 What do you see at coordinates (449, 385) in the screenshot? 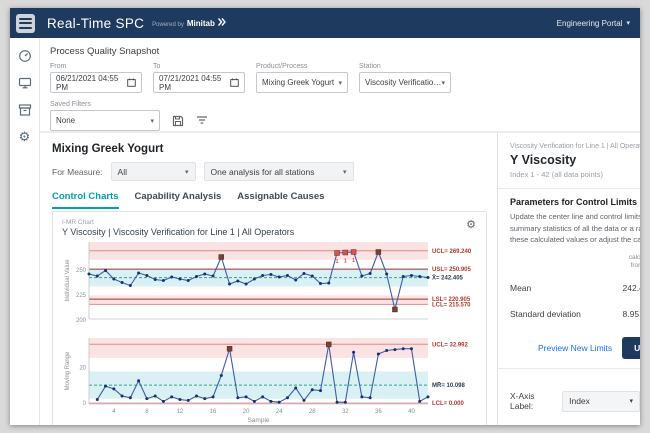
I see `svg-text: MR̄= 10.098` at bounding box center [449, 385].